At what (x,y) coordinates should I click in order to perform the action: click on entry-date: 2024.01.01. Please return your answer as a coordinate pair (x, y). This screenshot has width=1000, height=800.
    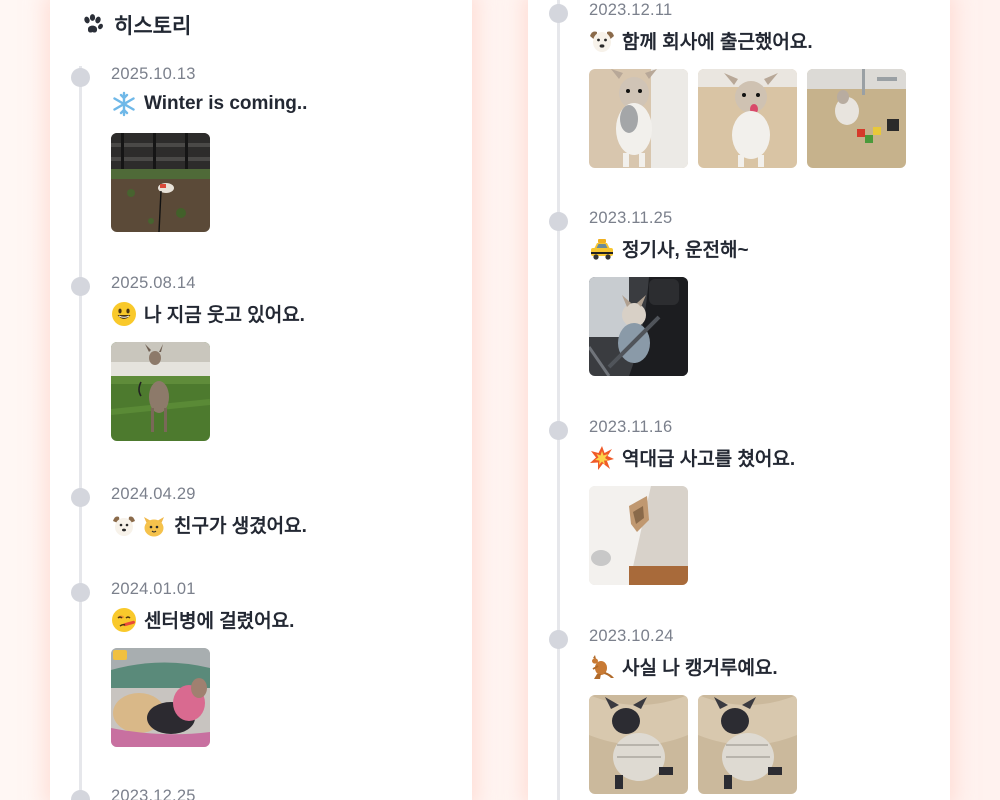
    Looking at the image, I should click on (153, 589).